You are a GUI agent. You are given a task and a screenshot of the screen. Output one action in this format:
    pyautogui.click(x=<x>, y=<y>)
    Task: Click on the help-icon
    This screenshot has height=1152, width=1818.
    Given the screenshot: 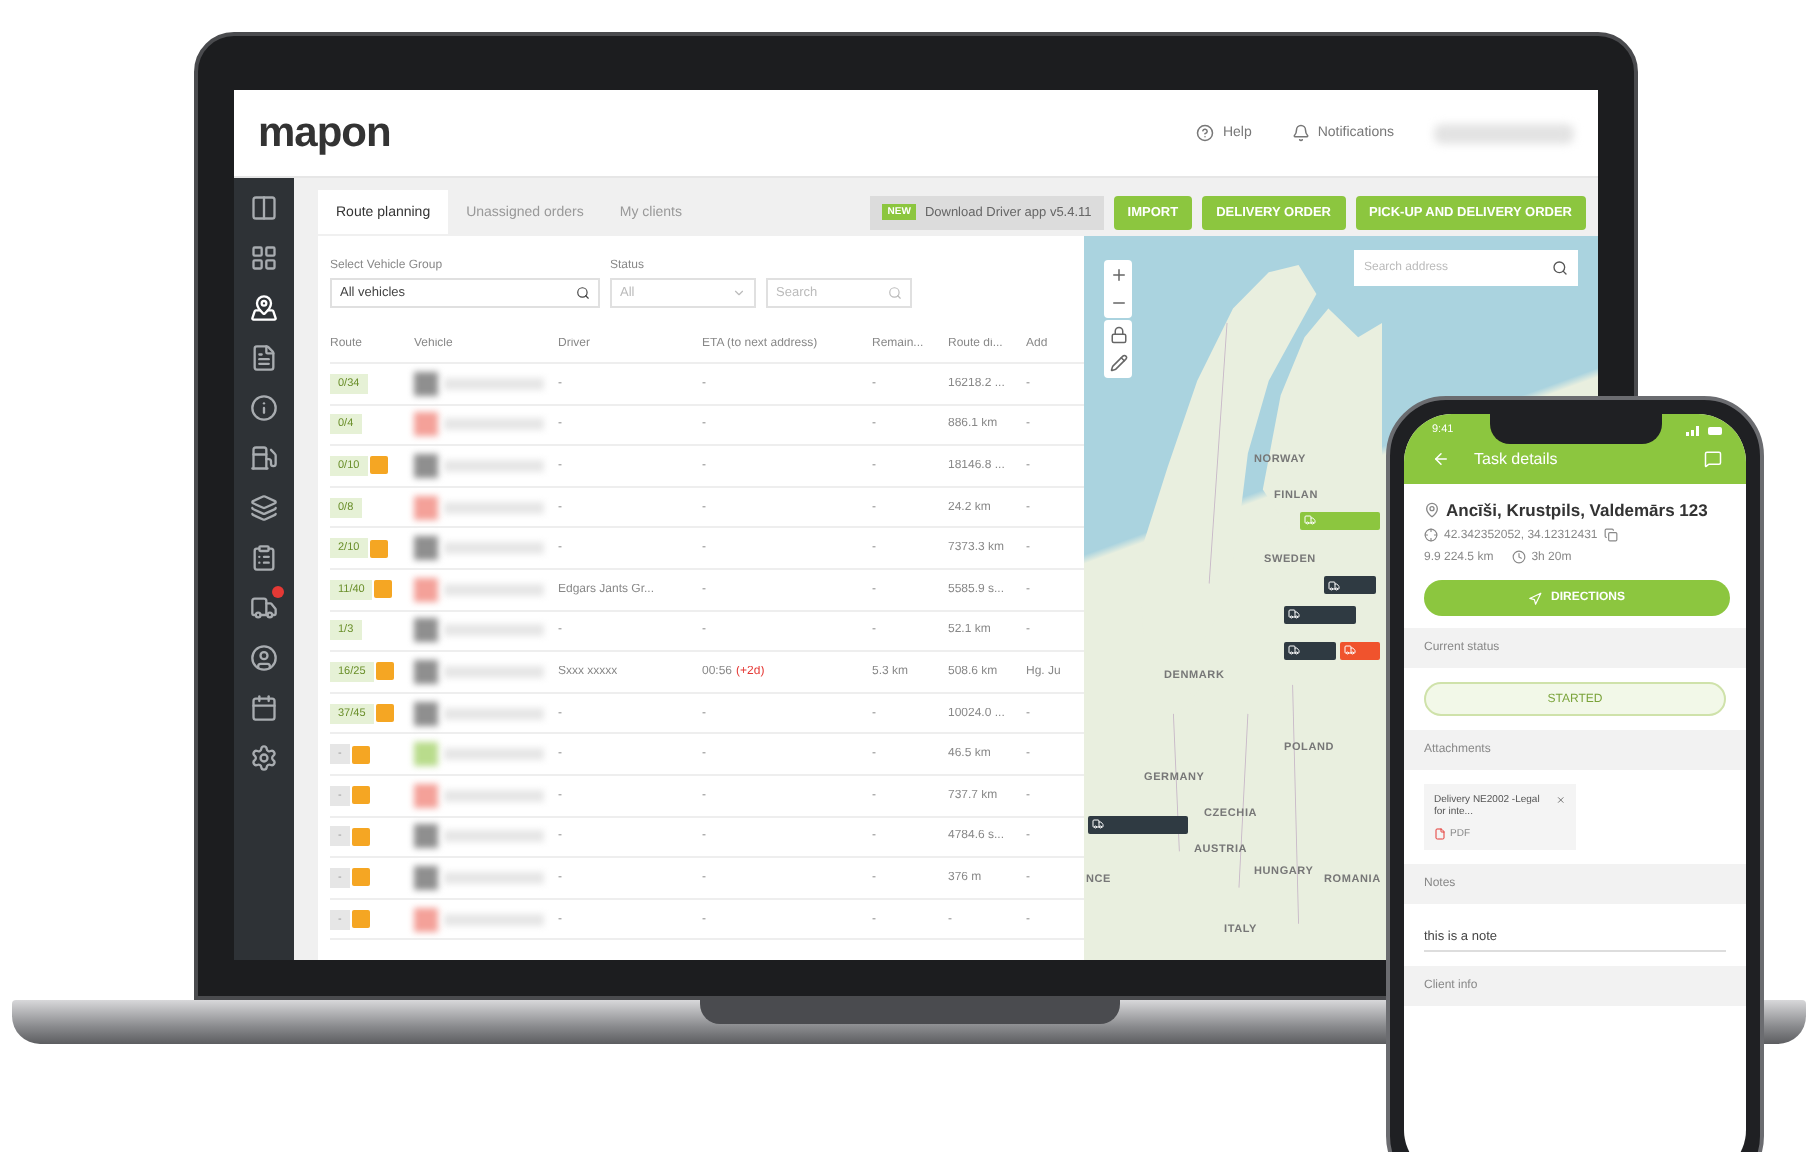 What is the action you would take?
    pyautogui.click(x=1205, y=133)
    